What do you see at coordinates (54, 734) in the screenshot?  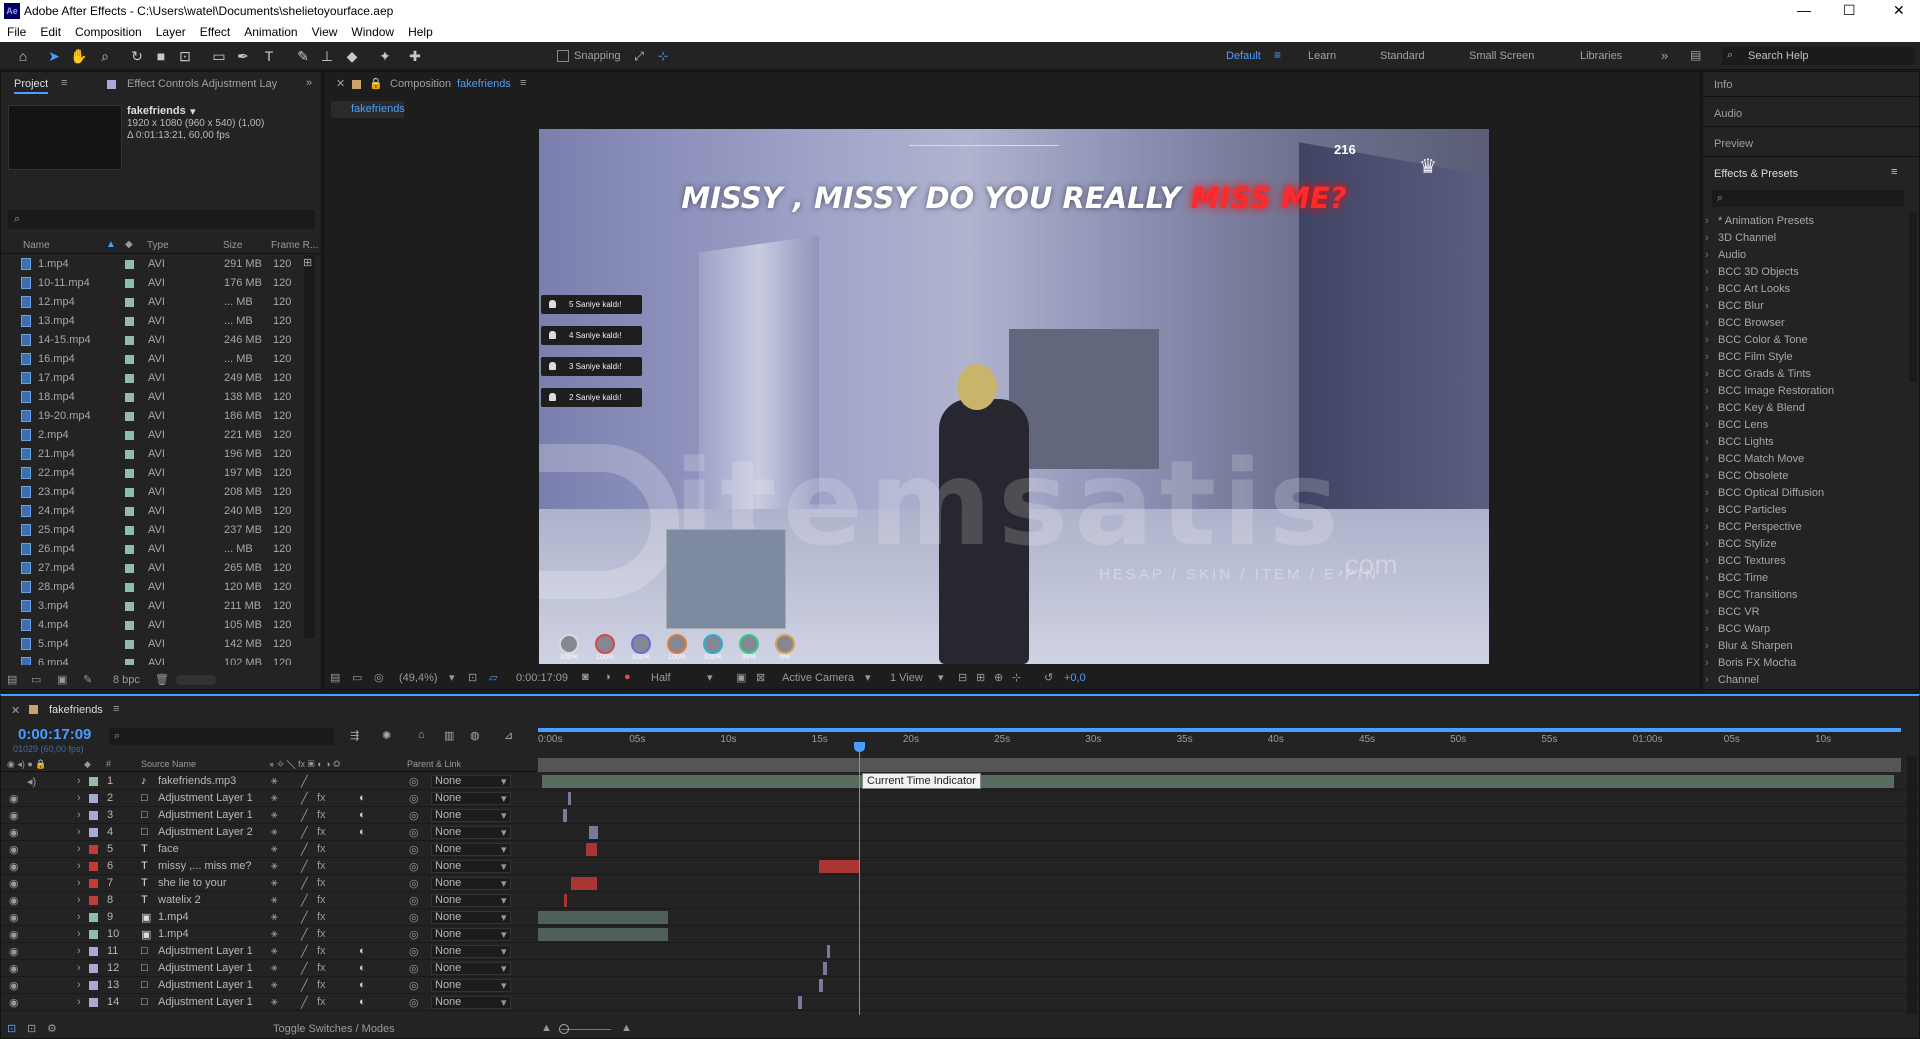 I see `timeline-timecode: 0:00:17:09` at bounding box center [54, 734].